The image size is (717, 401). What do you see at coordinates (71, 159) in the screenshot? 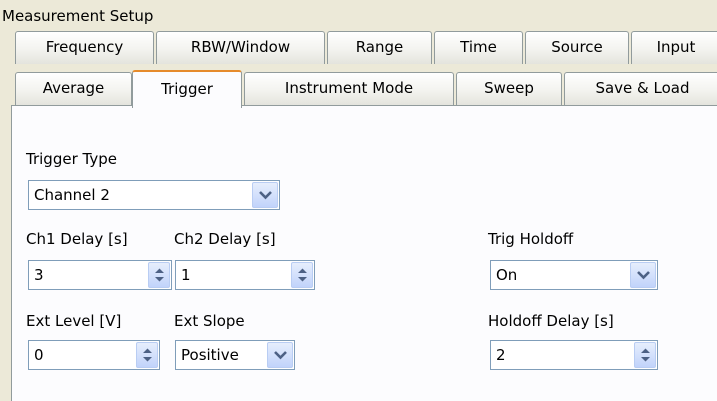
I see `trigger-type-label: Trigger Type` at bounding box center [71, 159].